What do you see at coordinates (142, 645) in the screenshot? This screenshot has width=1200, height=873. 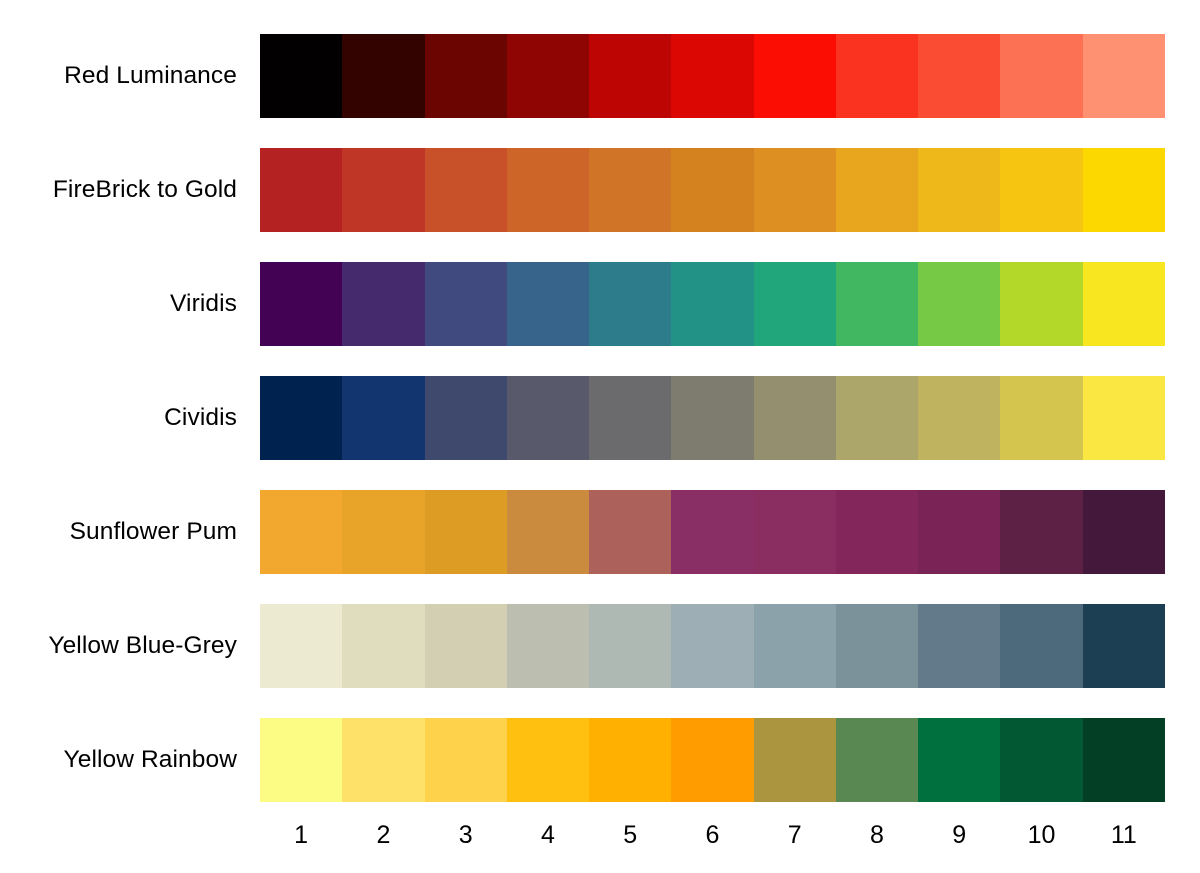 I see `colormap-row-label: Yellow Blue-Grey` at bounding box center [142, 645].